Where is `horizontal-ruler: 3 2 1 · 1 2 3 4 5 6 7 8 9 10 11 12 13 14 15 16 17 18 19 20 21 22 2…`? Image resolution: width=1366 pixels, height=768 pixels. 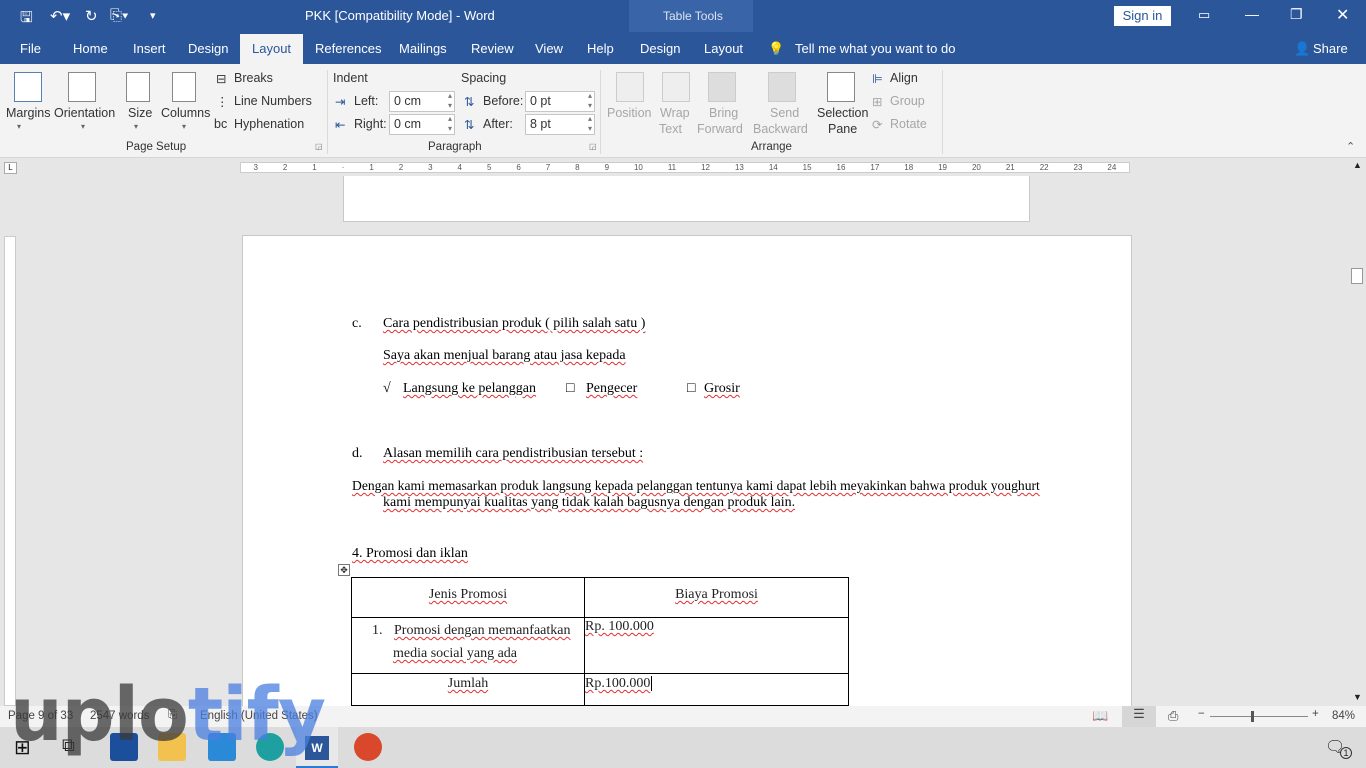
horizontal-ruler: 3 2 1 · 1 2 3 4 5 6 7 8 9 10 11 12 13 14 15 16 17 18 19 20 21 22 2… is located at coordinates (685, 167).